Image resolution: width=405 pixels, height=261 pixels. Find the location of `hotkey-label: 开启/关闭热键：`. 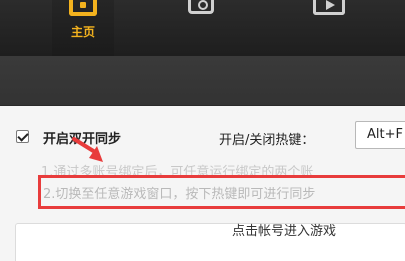

hotkey-label: 开启/关闭热键： is located at coordinates (267, 140).